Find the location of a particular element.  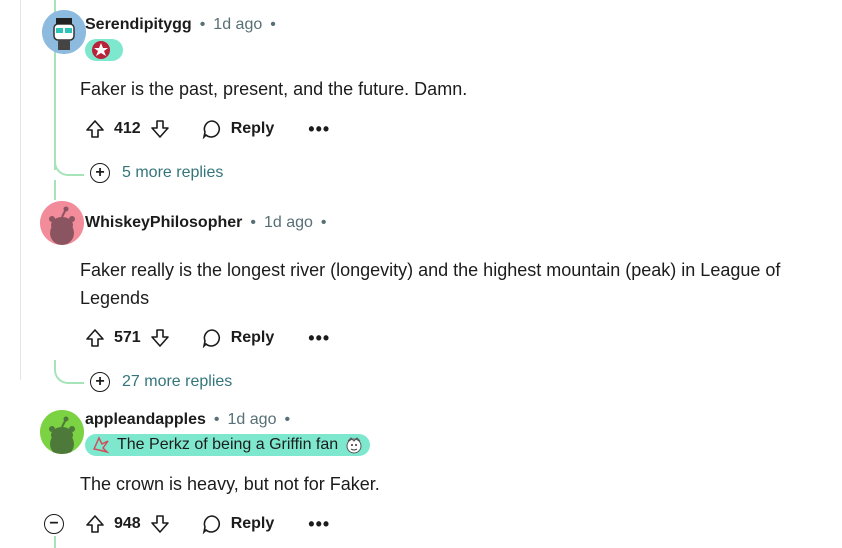

team-logo-icon is located at coordinates (101, 50).